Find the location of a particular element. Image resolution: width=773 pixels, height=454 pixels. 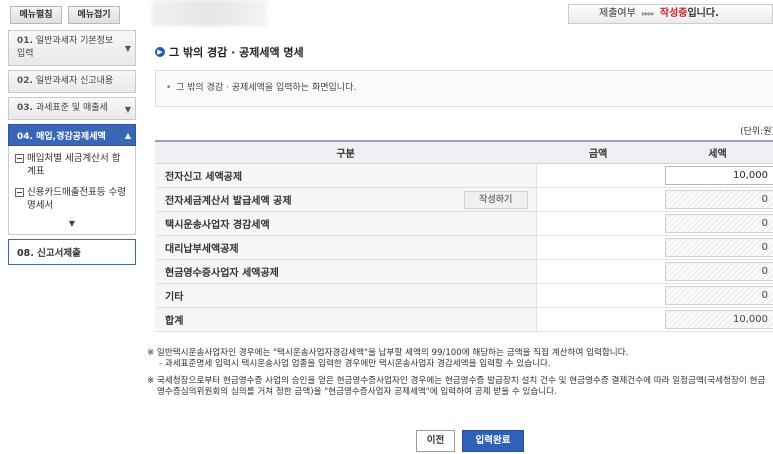

submenu-item-label: 신용카드매출전표등 수령명세서 is located at coordinates (77, 199).